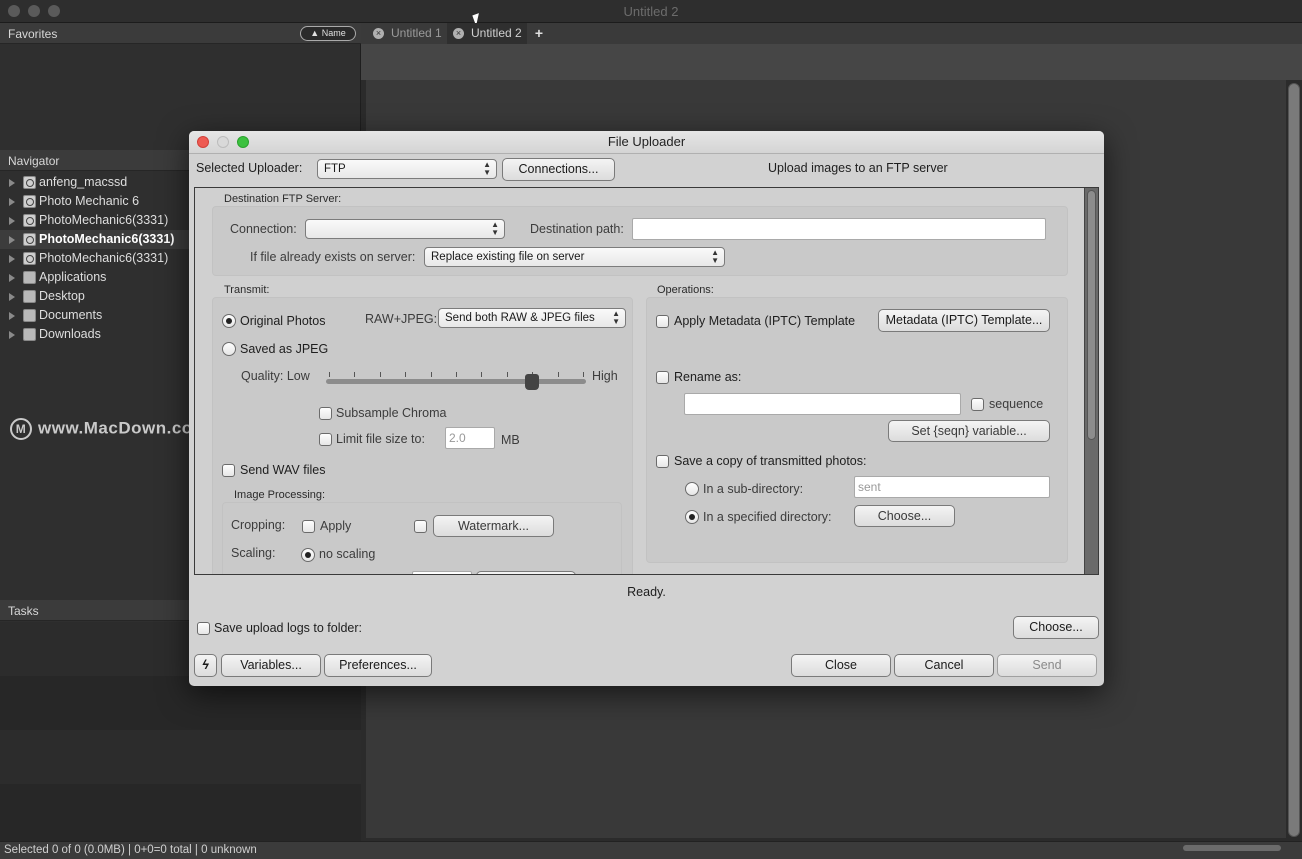 The height and width of the screenshot is (859, 1302). Describe the element at coordinates (328, 33) in the screenshot. I see `sort-by-name-button: ▲ Name` at that location.